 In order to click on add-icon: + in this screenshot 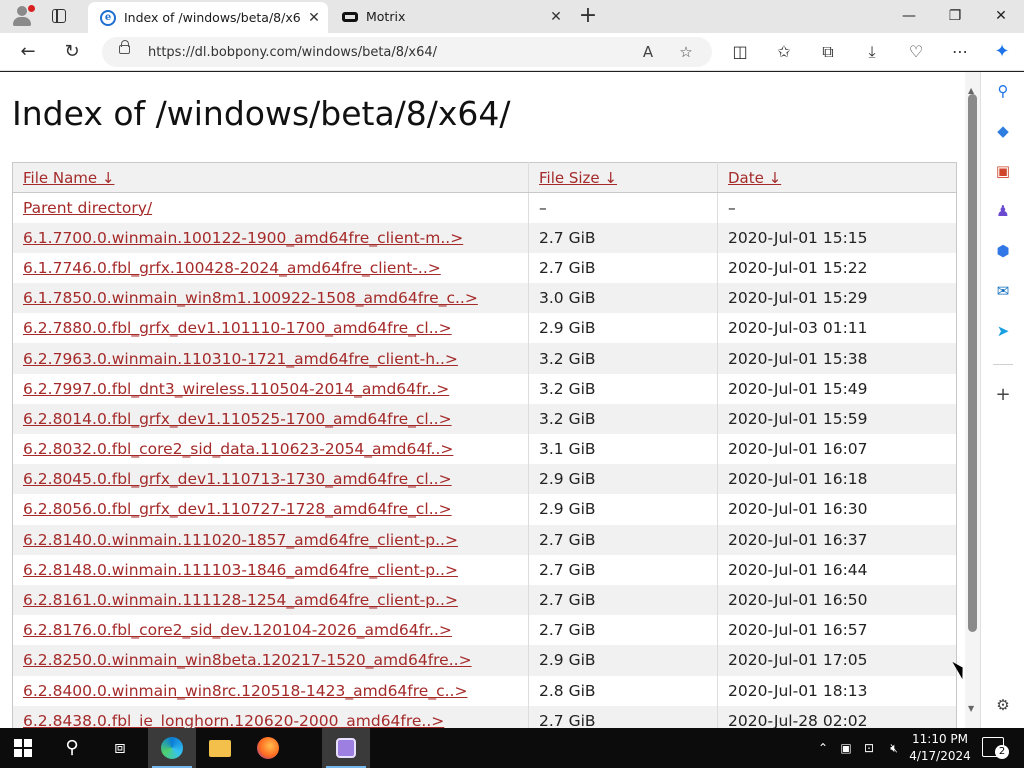, I will do `click(1003, 395)`.